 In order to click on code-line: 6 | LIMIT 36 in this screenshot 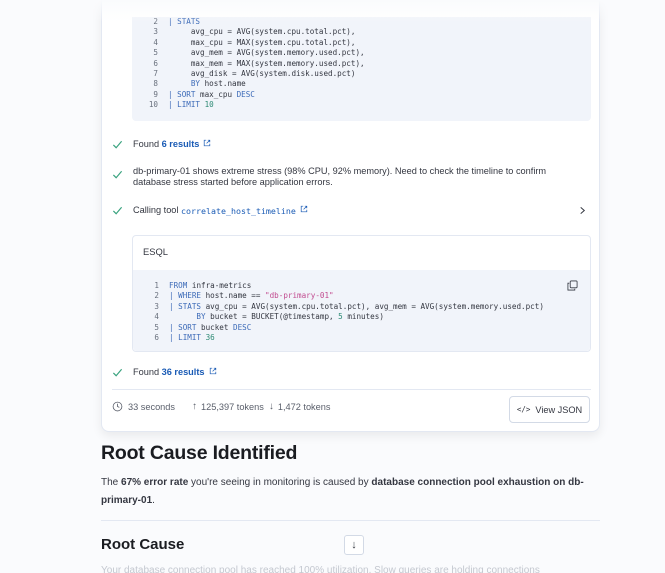, I will do `click(174, 338)`.